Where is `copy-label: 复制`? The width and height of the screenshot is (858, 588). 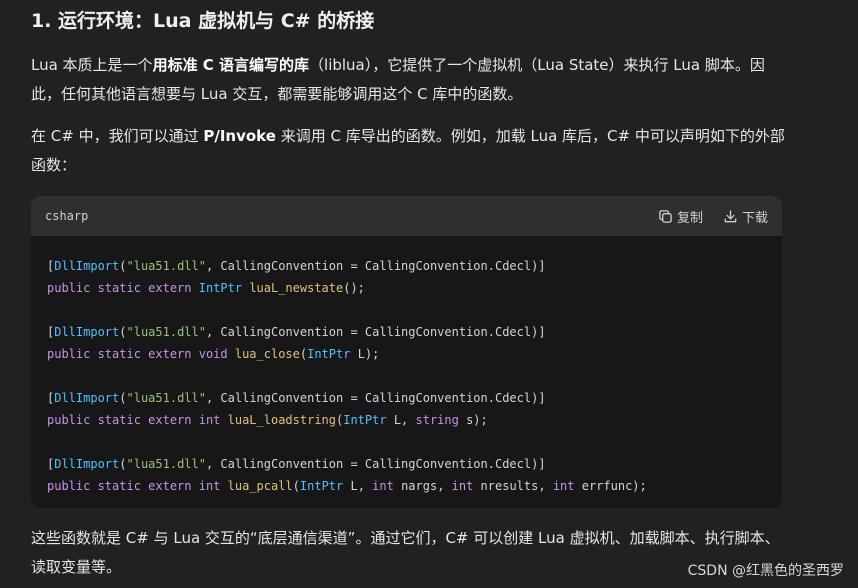 copy-label: 复制 is located at coordinates (689, 218).